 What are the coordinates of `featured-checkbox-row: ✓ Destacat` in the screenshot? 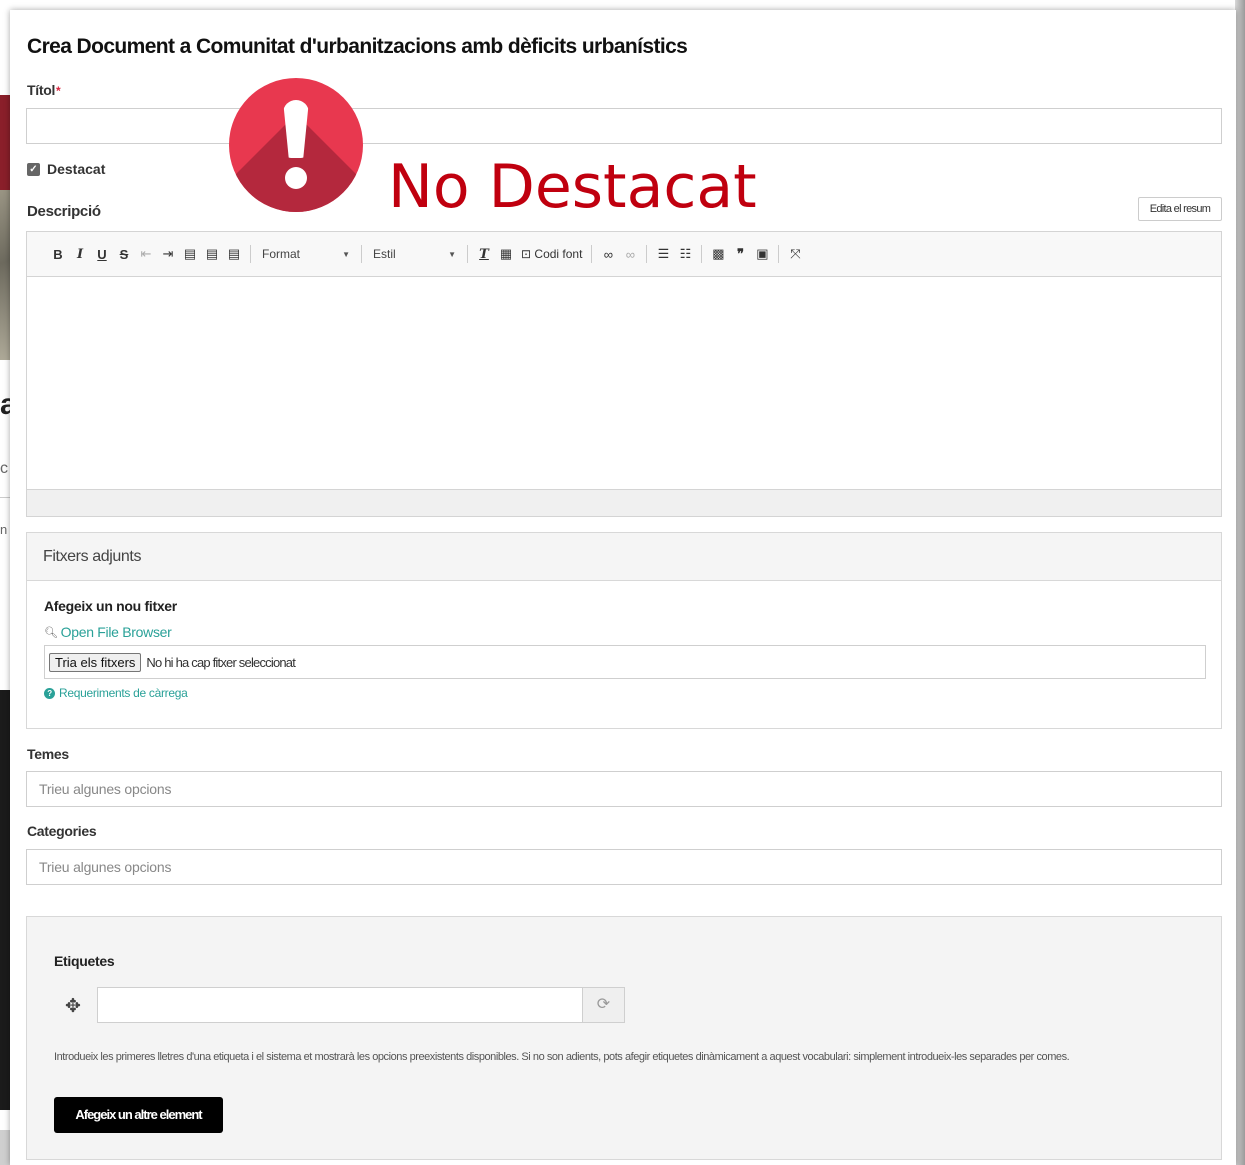 It's located at (66, 169).